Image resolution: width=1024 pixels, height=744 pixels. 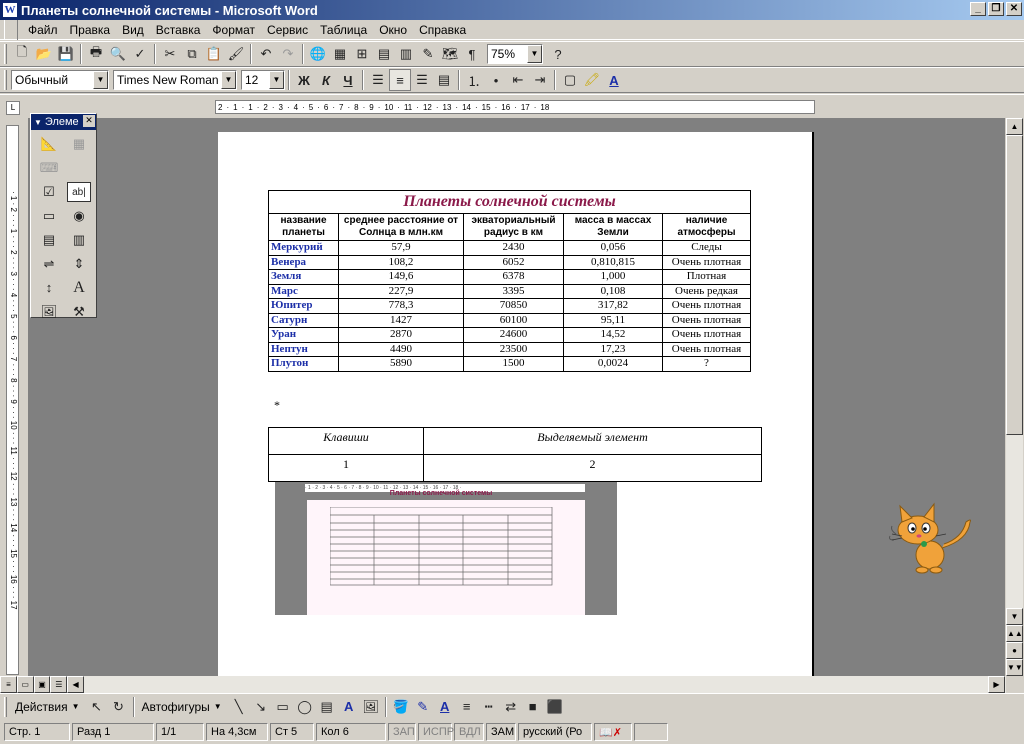 What do you see at coordinates (515, 54) in the screenshot?
I see `zoom-select: 75% ▼` at bounding box center [515, 54].